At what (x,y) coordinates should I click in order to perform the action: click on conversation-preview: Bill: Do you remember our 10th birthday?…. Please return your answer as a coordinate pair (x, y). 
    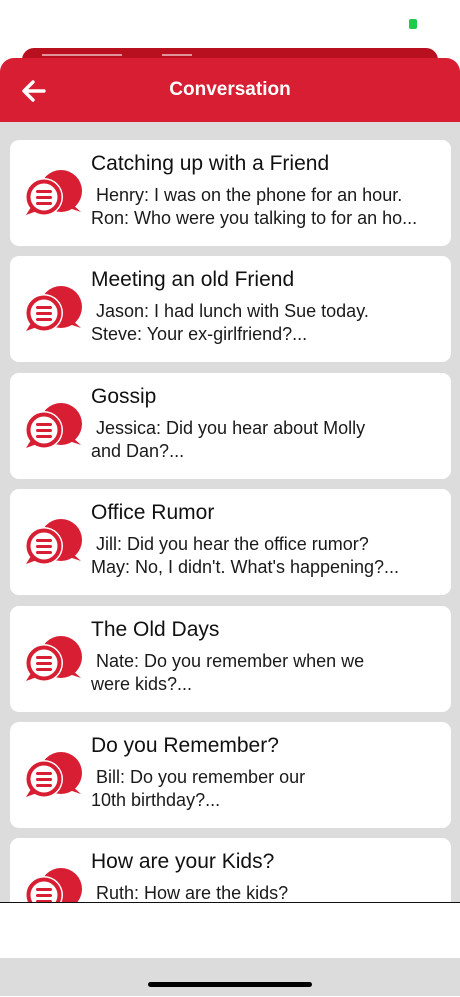
    Looking at the image, I should click on (198, 788).